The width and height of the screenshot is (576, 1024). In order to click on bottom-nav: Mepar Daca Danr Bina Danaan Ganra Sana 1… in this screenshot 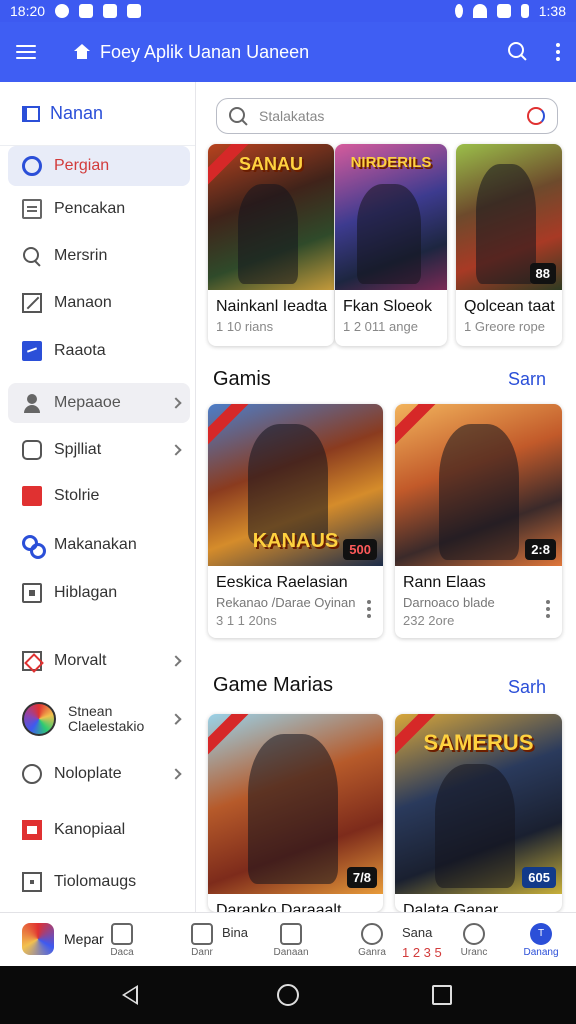, I will do `click(288, 939)`.